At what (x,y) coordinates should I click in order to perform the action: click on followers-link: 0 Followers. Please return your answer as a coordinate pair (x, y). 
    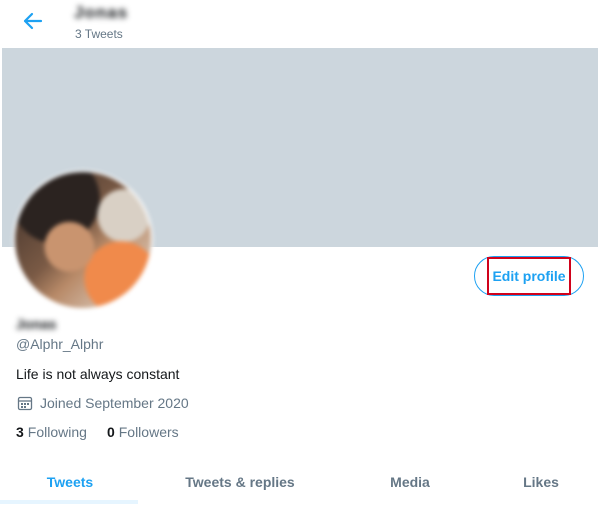
    Looking at the image, I should click on (143, 432).